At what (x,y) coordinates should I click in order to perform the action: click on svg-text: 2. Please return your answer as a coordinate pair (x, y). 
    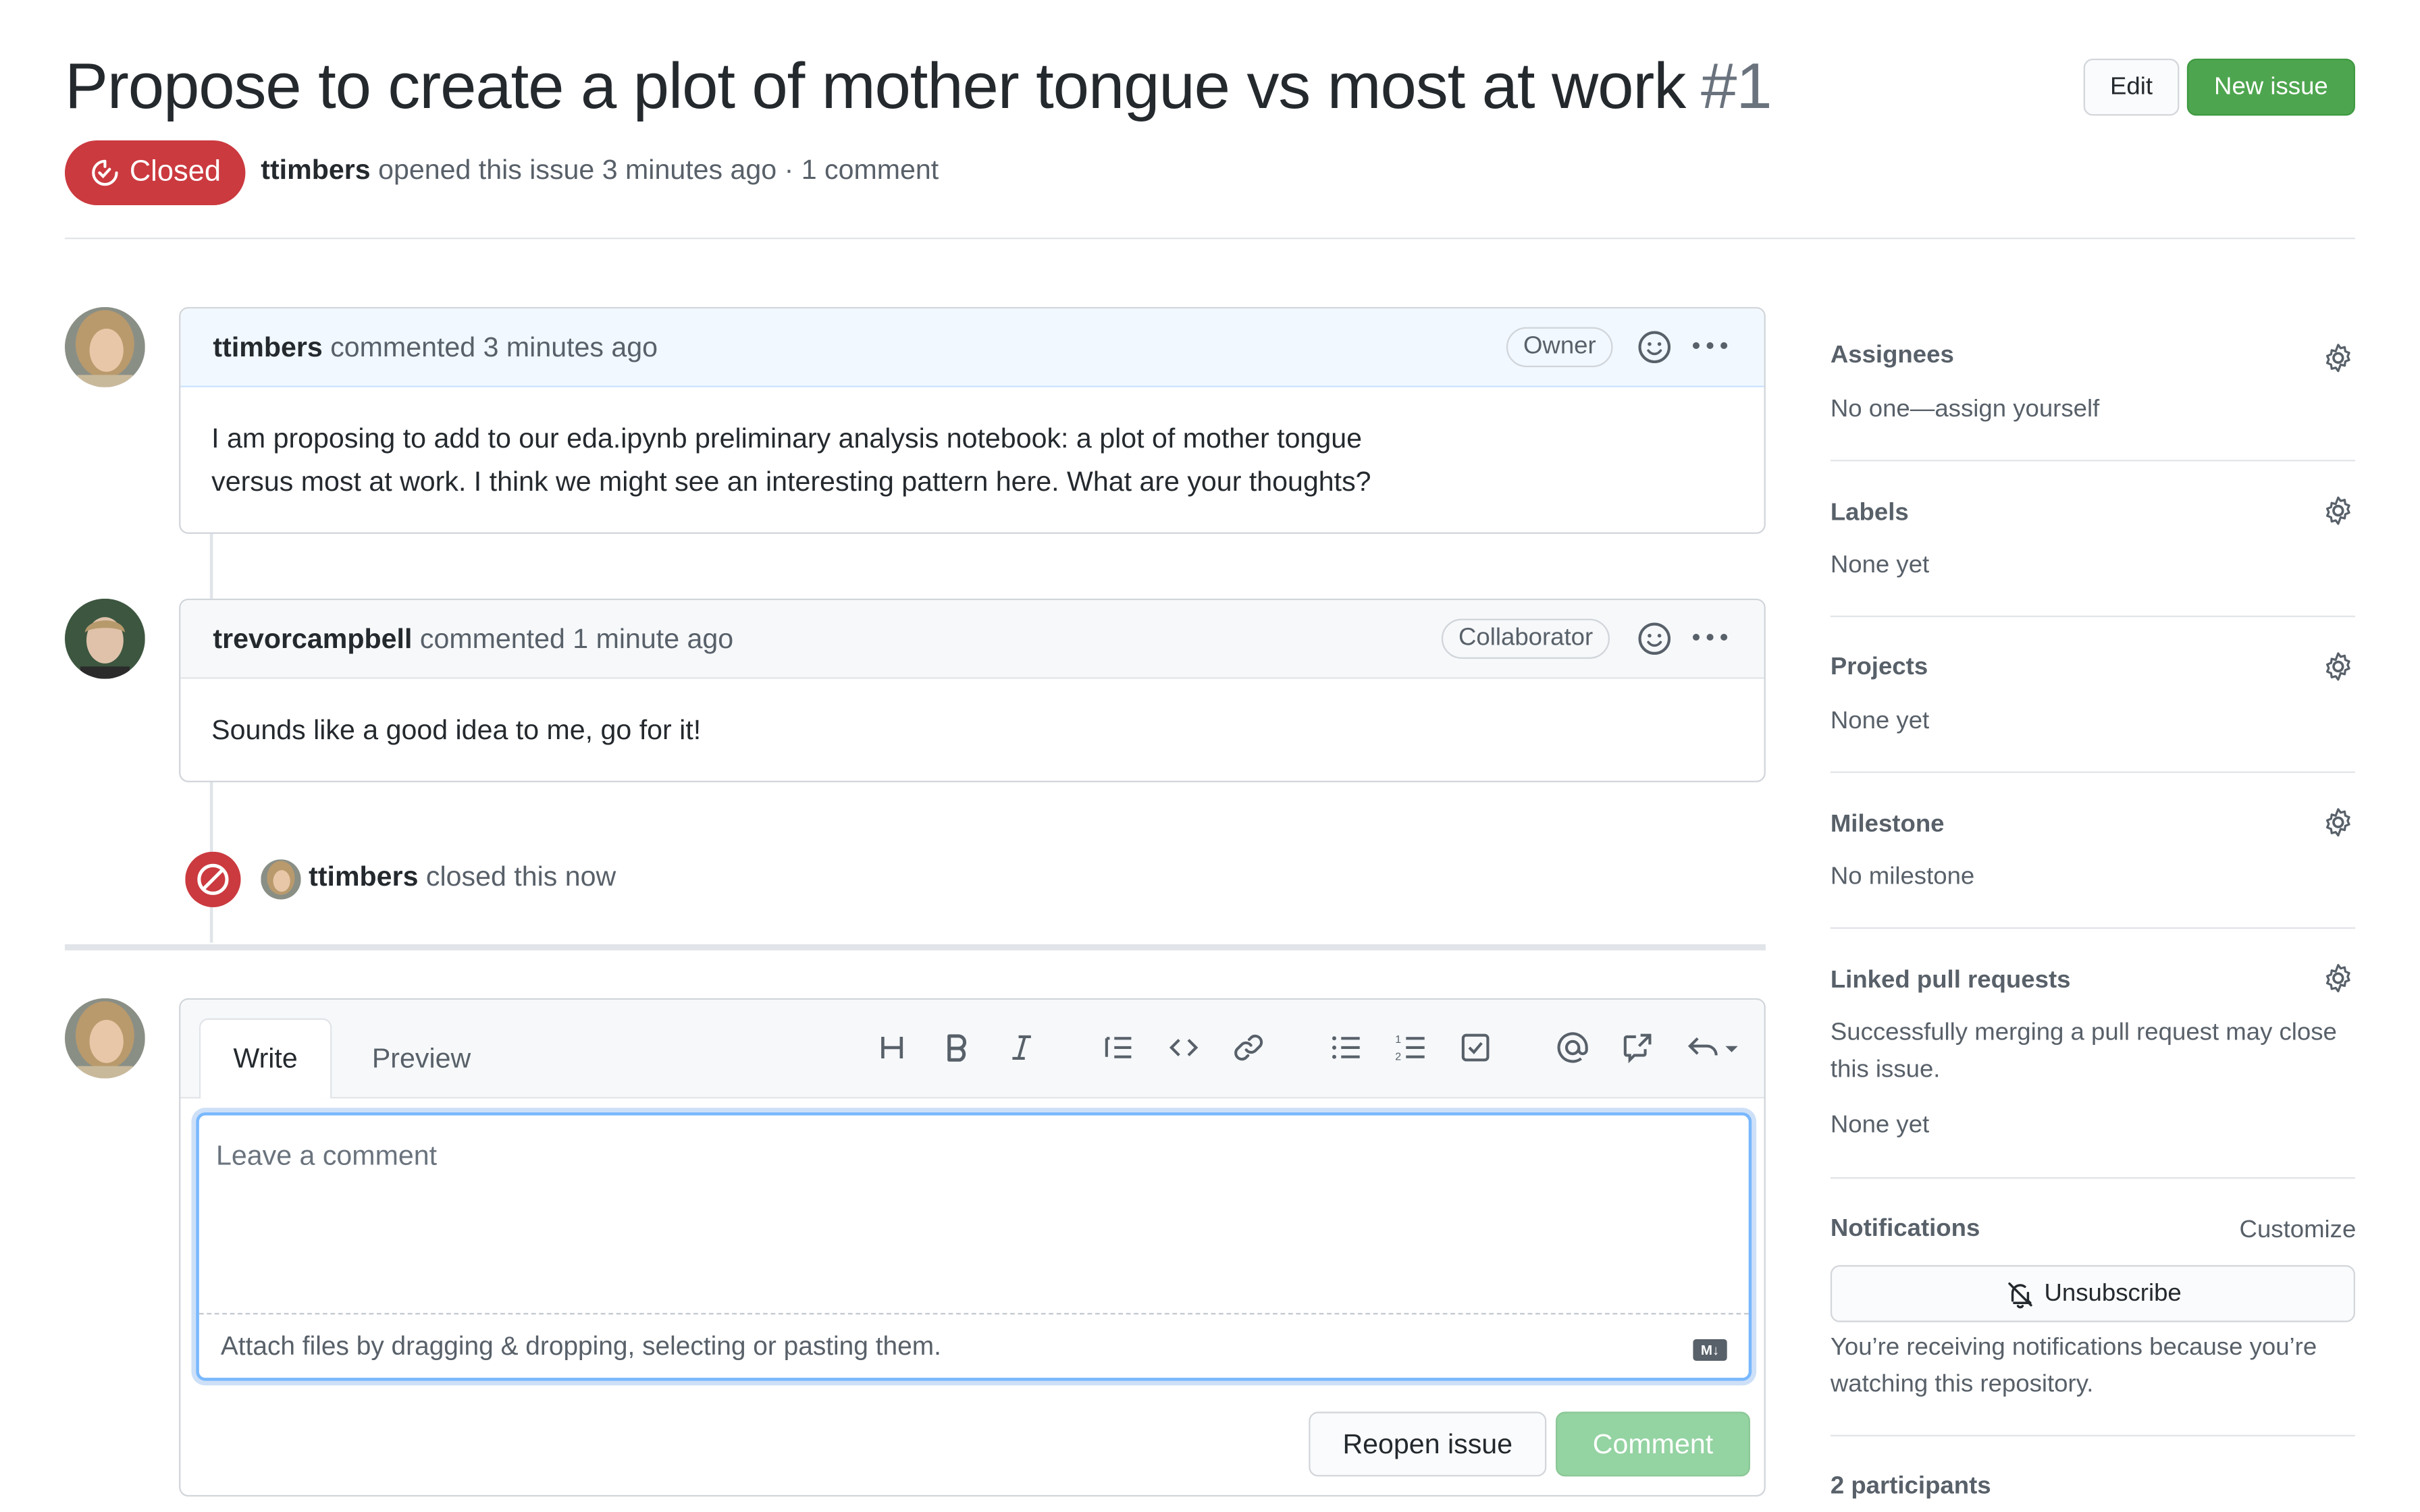
    Looking at the image, I should click on (1398, 1056).